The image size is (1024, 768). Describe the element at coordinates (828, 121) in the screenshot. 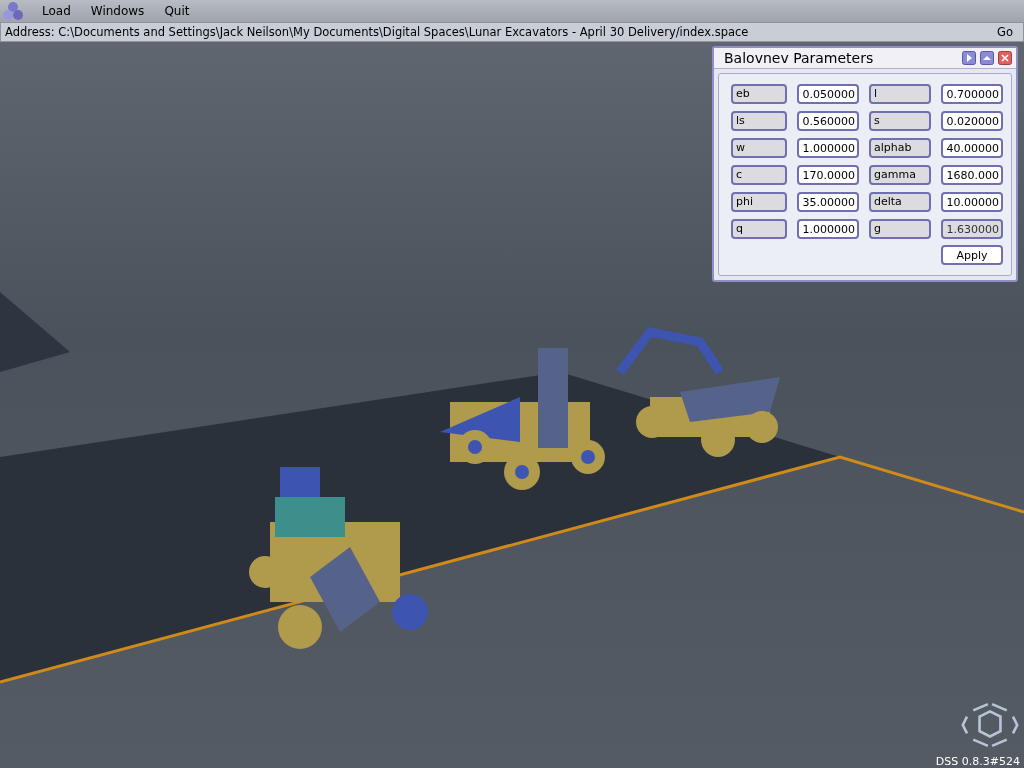

I see `parameter-field: 0.560000` at that location.